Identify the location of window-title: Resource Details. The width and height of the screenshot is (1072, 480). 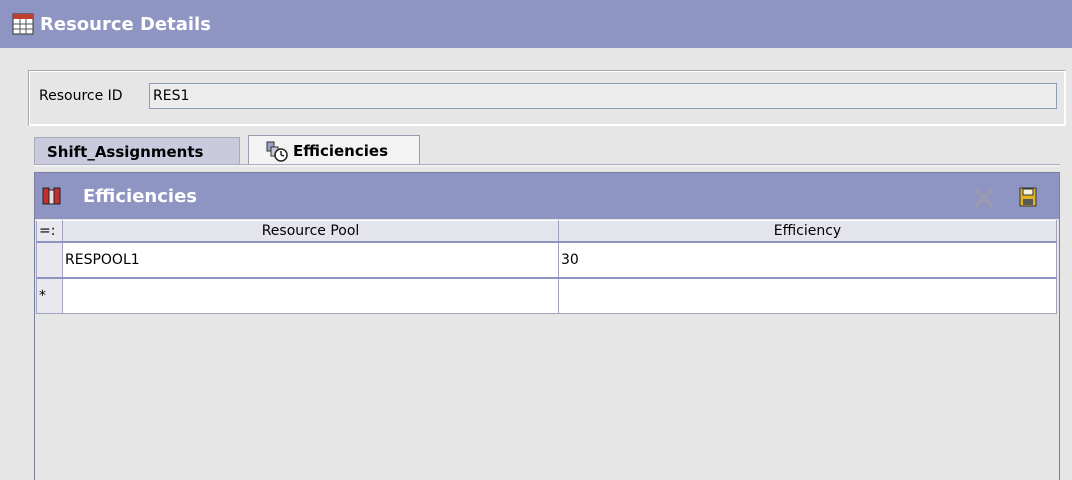
(125, 24).